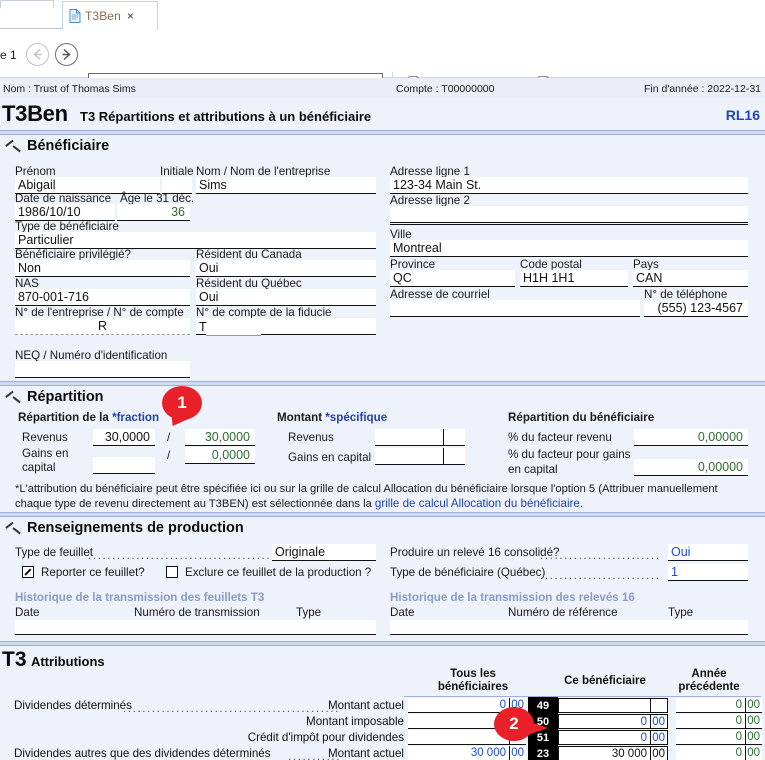 The width and height of the screenshot is (765, 760). I want to click on field-code-postal: H1H 1H1, so click(574, 278).